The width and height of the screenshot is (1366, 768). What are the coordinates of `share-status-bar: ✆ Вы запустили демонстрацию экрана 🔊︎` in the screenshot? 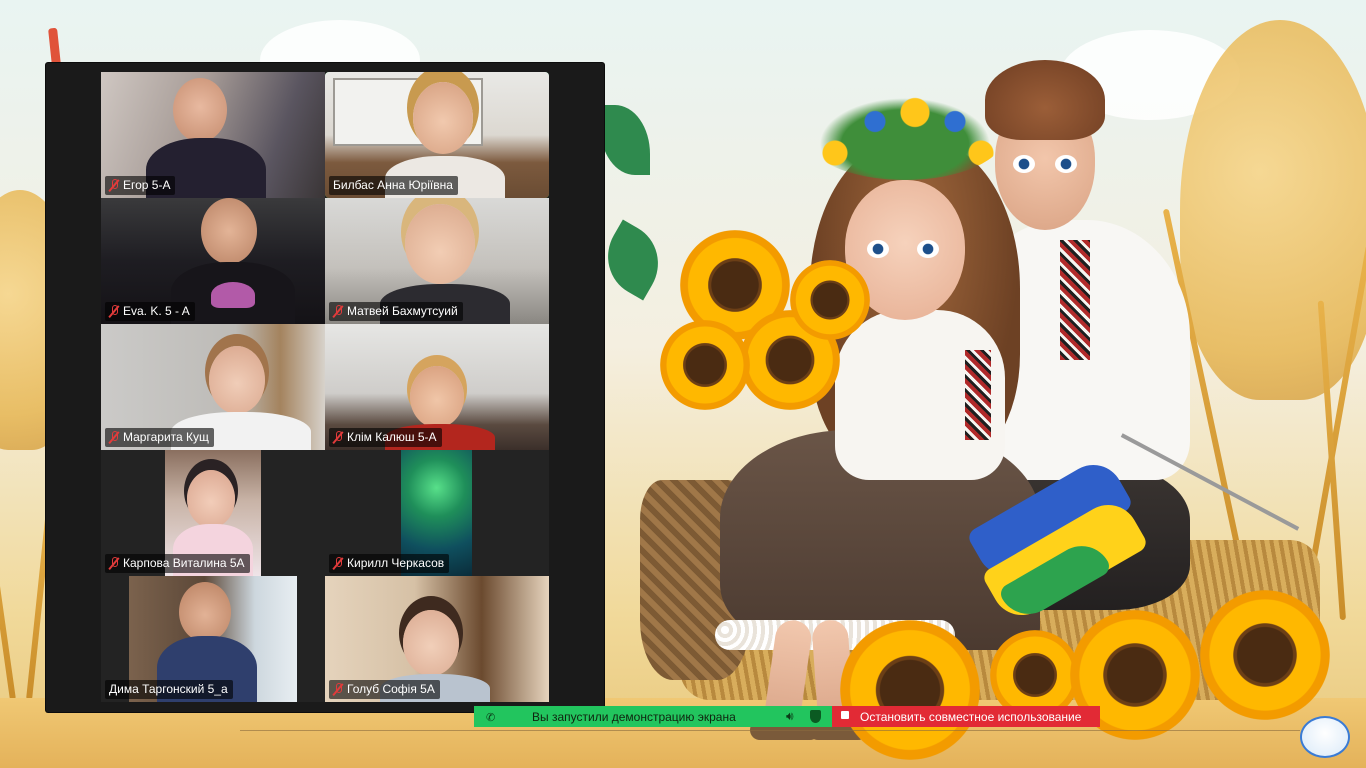 It's located at (653, 716).